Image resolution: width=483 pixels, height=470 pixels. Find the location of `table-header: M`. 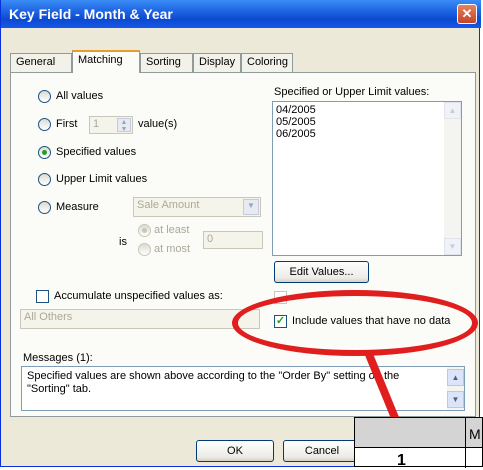

table-header: M is located at coordinates (418, 433).